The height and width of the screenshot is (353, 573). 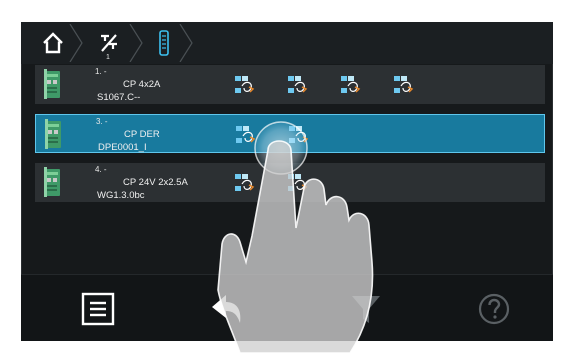 I want to click on module-row: 4. - CP 24V 2x2.5A WG1.3.0bc, so click(x=290, y=182).